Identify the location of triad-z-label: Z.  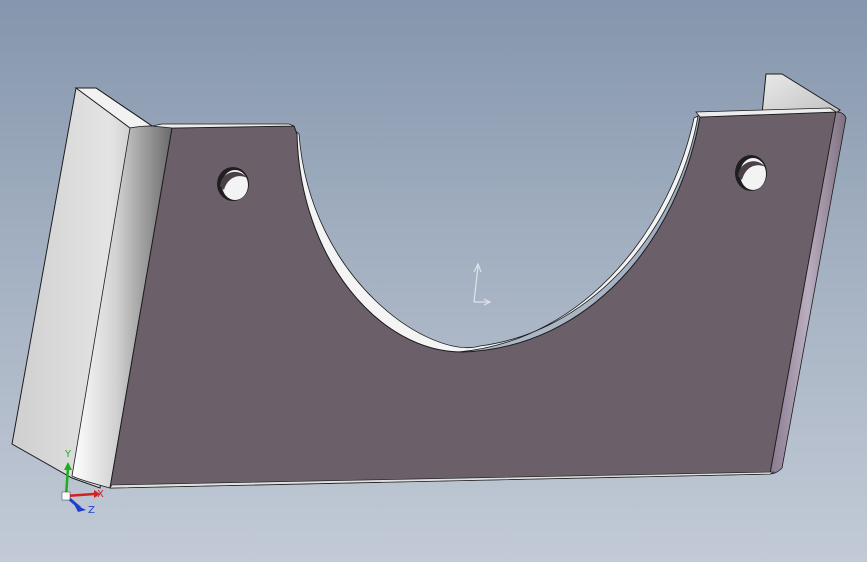
(91, 510).